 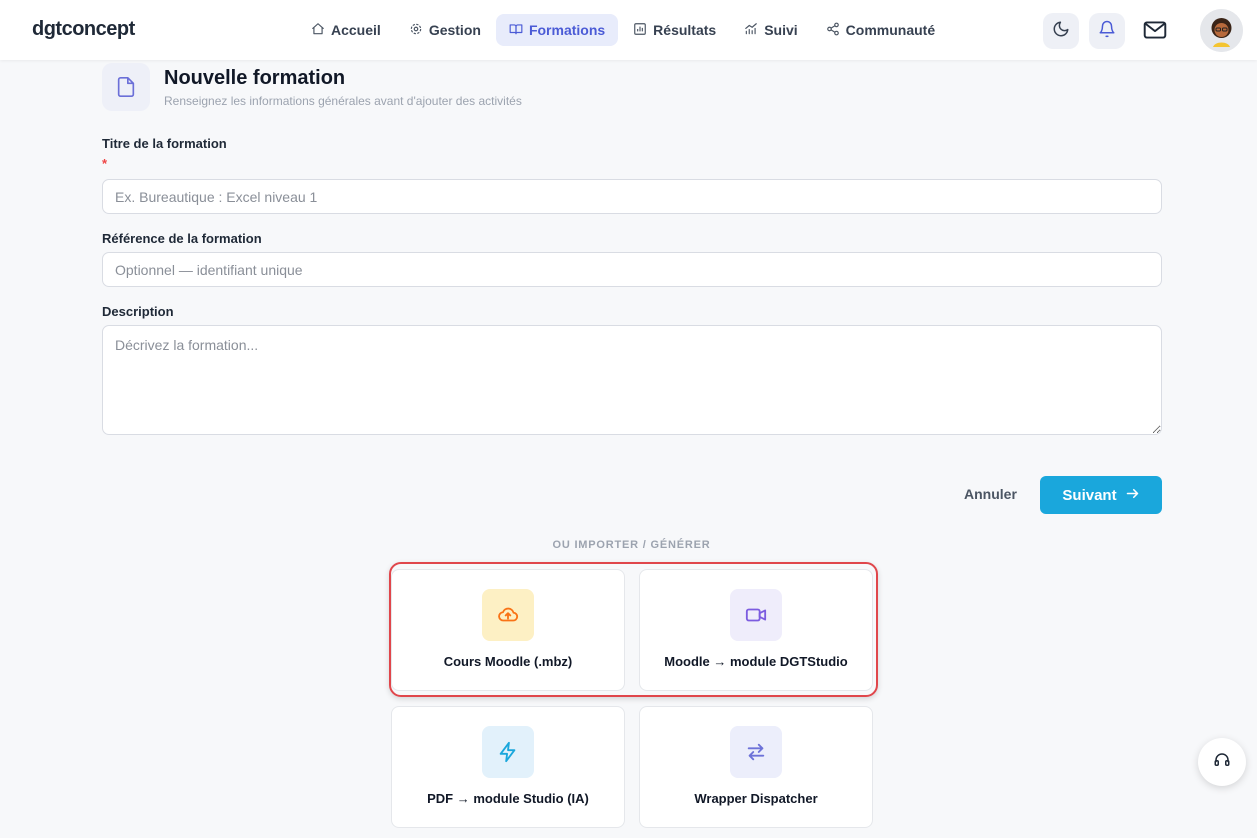 I want to click on reference-input, so click(x=632, y=269).